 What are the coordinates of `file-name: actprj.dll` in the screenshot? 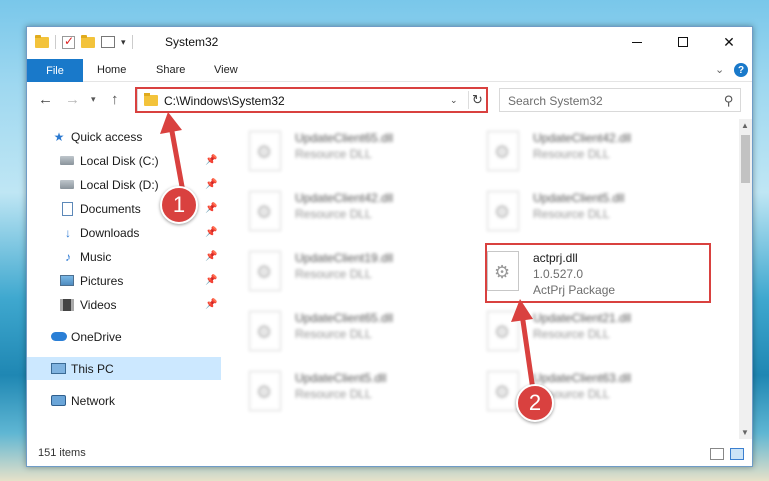 It's located at (555, 258).